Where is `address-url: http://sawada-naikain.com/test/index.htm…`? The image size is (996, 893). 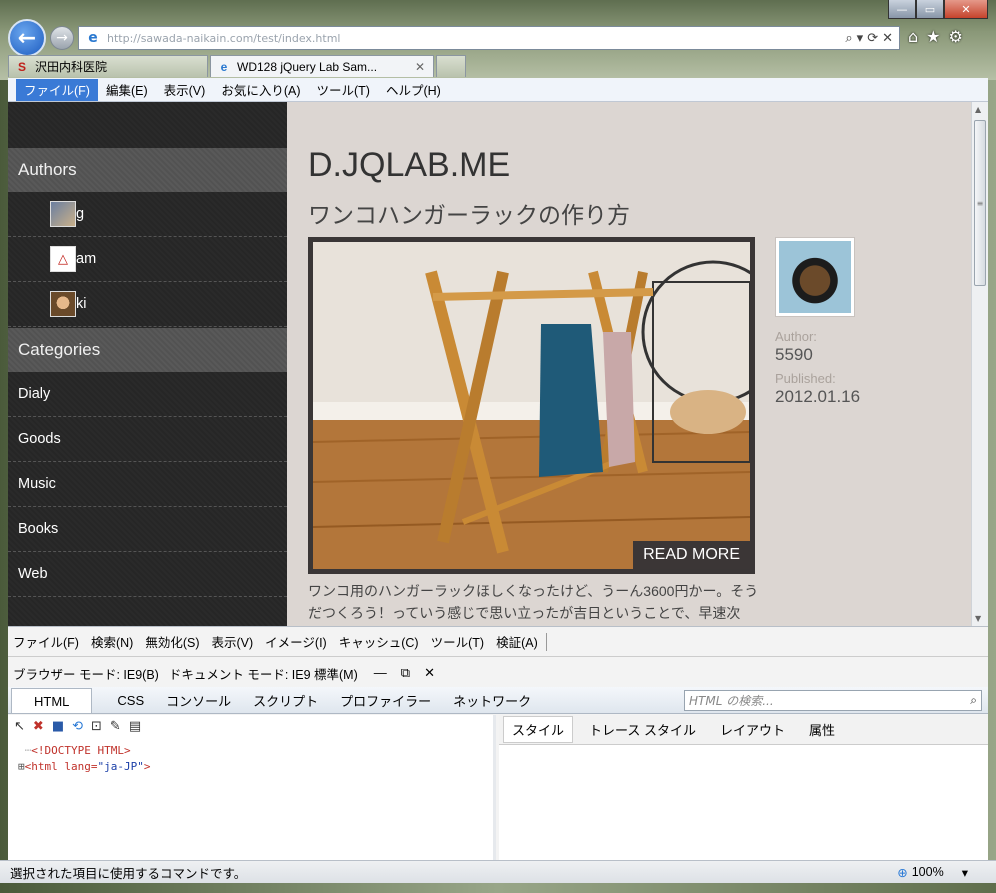
address-url: http://sawada-naikain.com/test/index.htm… is located at coordinates (476, 38).